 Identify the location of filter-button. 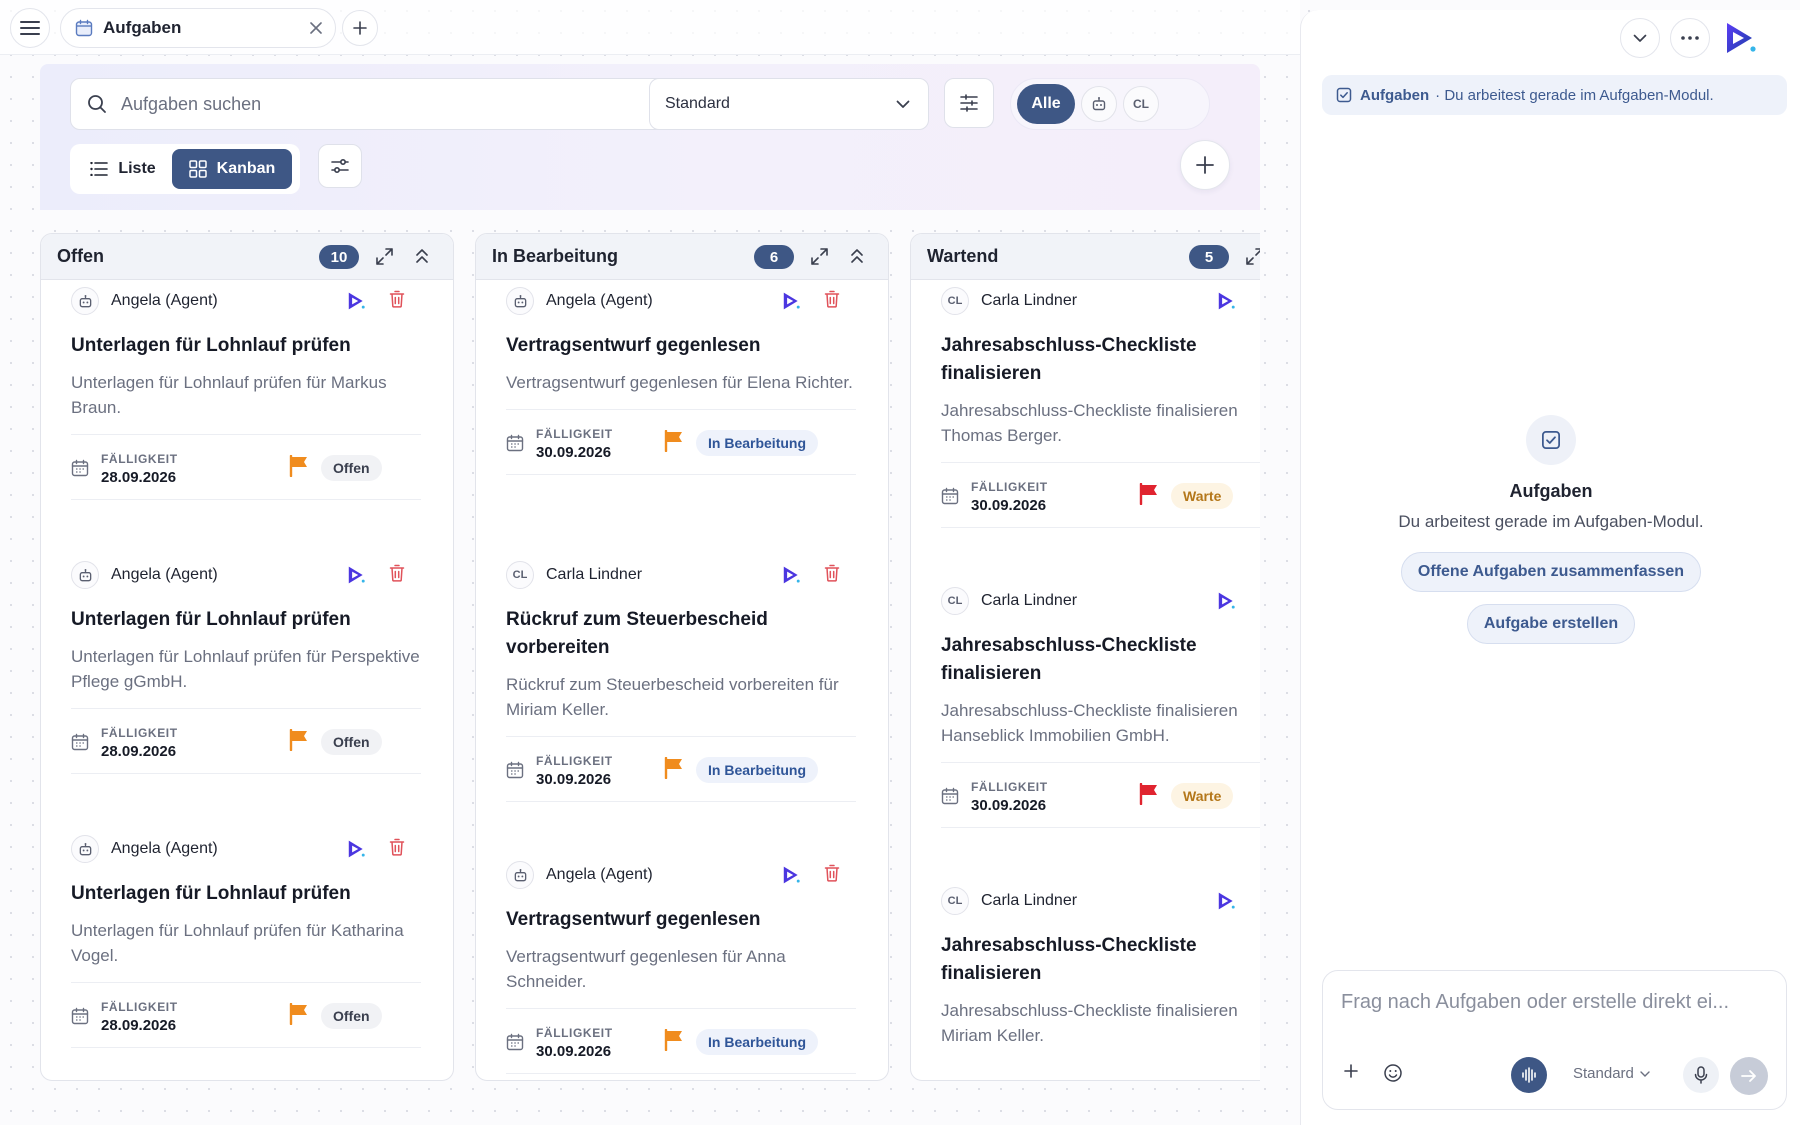
(969, 103).